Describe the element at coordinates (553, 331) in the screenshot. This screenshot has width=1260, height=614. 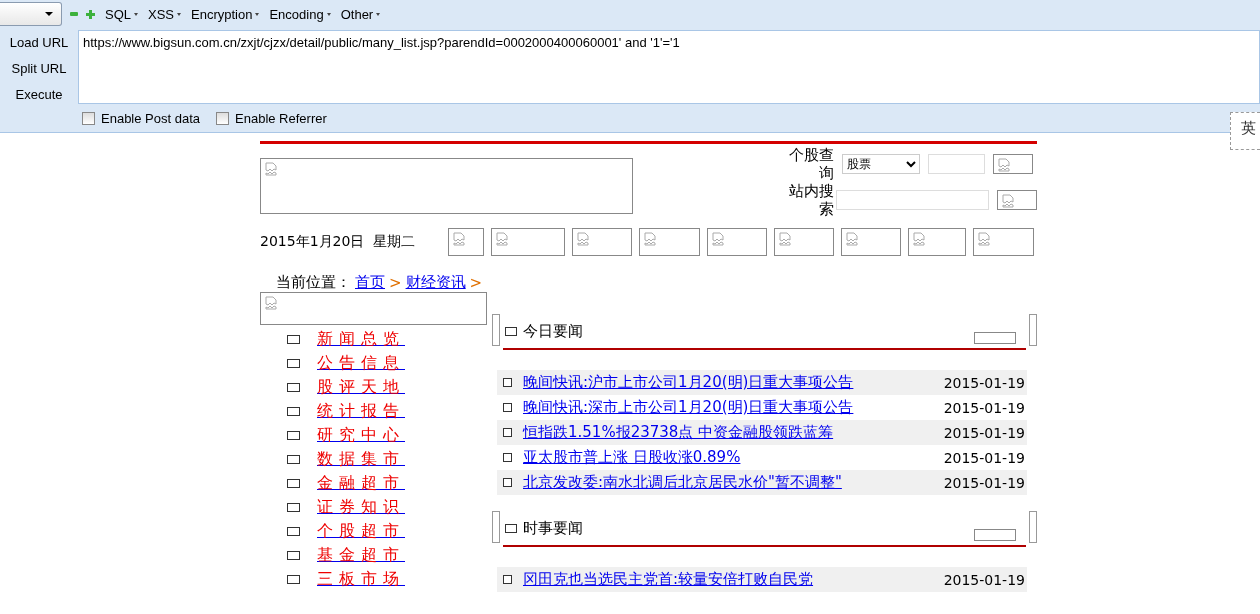
I see `section-title: 今日要闻` at that location.